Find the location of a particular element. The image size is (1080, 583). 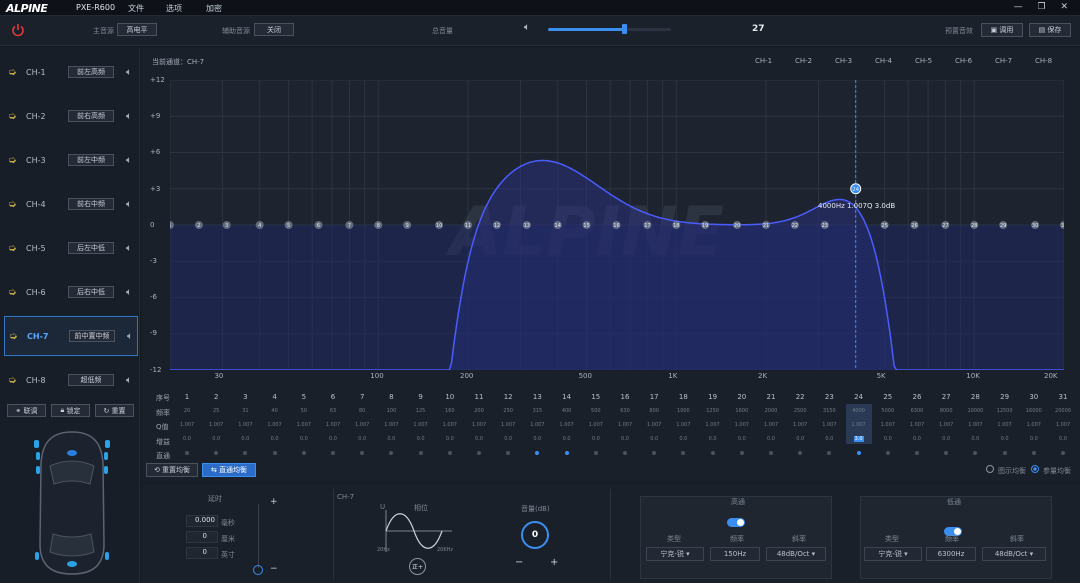

legend-item: CH-4 is located at coordinates (883, 61).